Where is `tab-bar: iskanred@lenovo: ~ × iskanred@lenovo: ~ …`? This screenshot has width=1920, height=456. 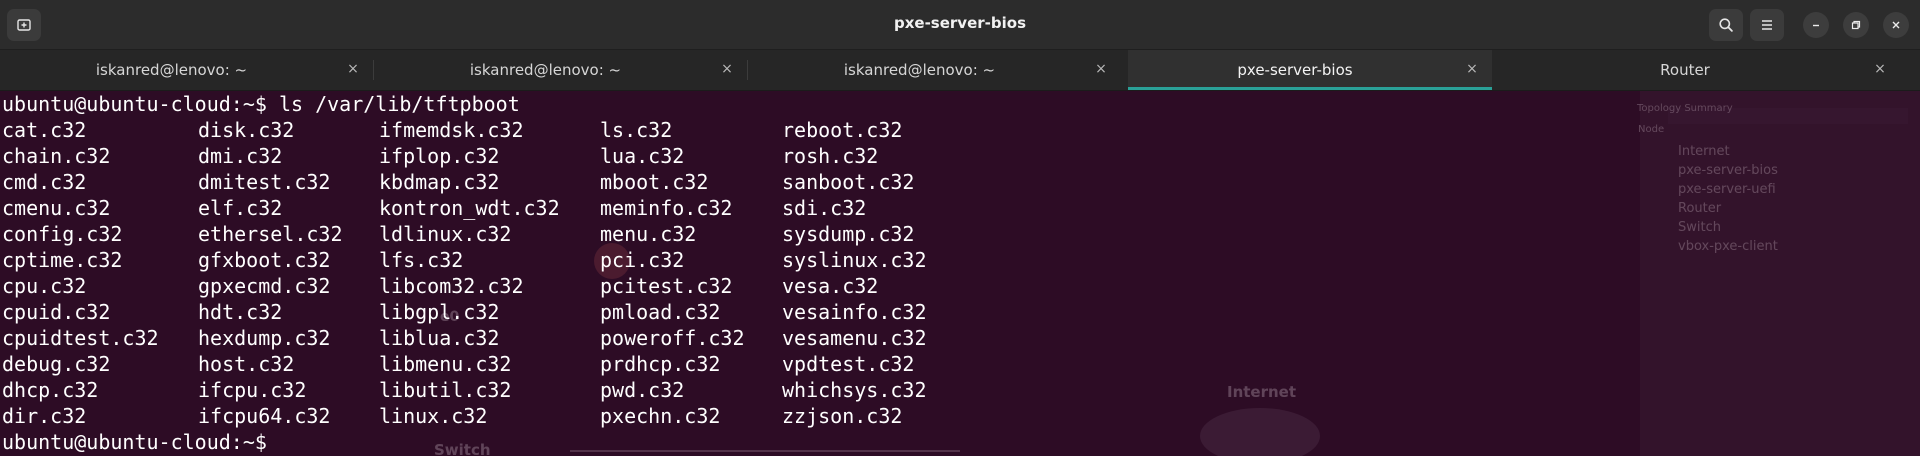
tab-bar: iskanred@lenovo: ~ × iskanred@lenovo: ~ … is located at coordinates (960, 70).